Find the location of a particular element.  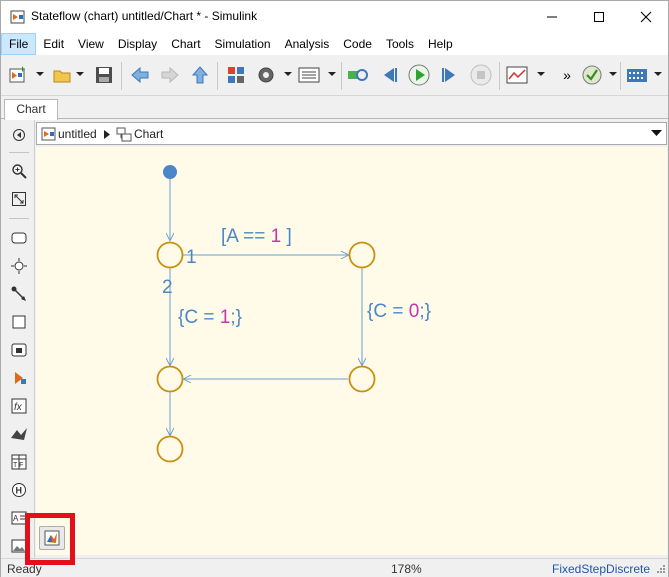

check-button is located at coordinates (592, 75).